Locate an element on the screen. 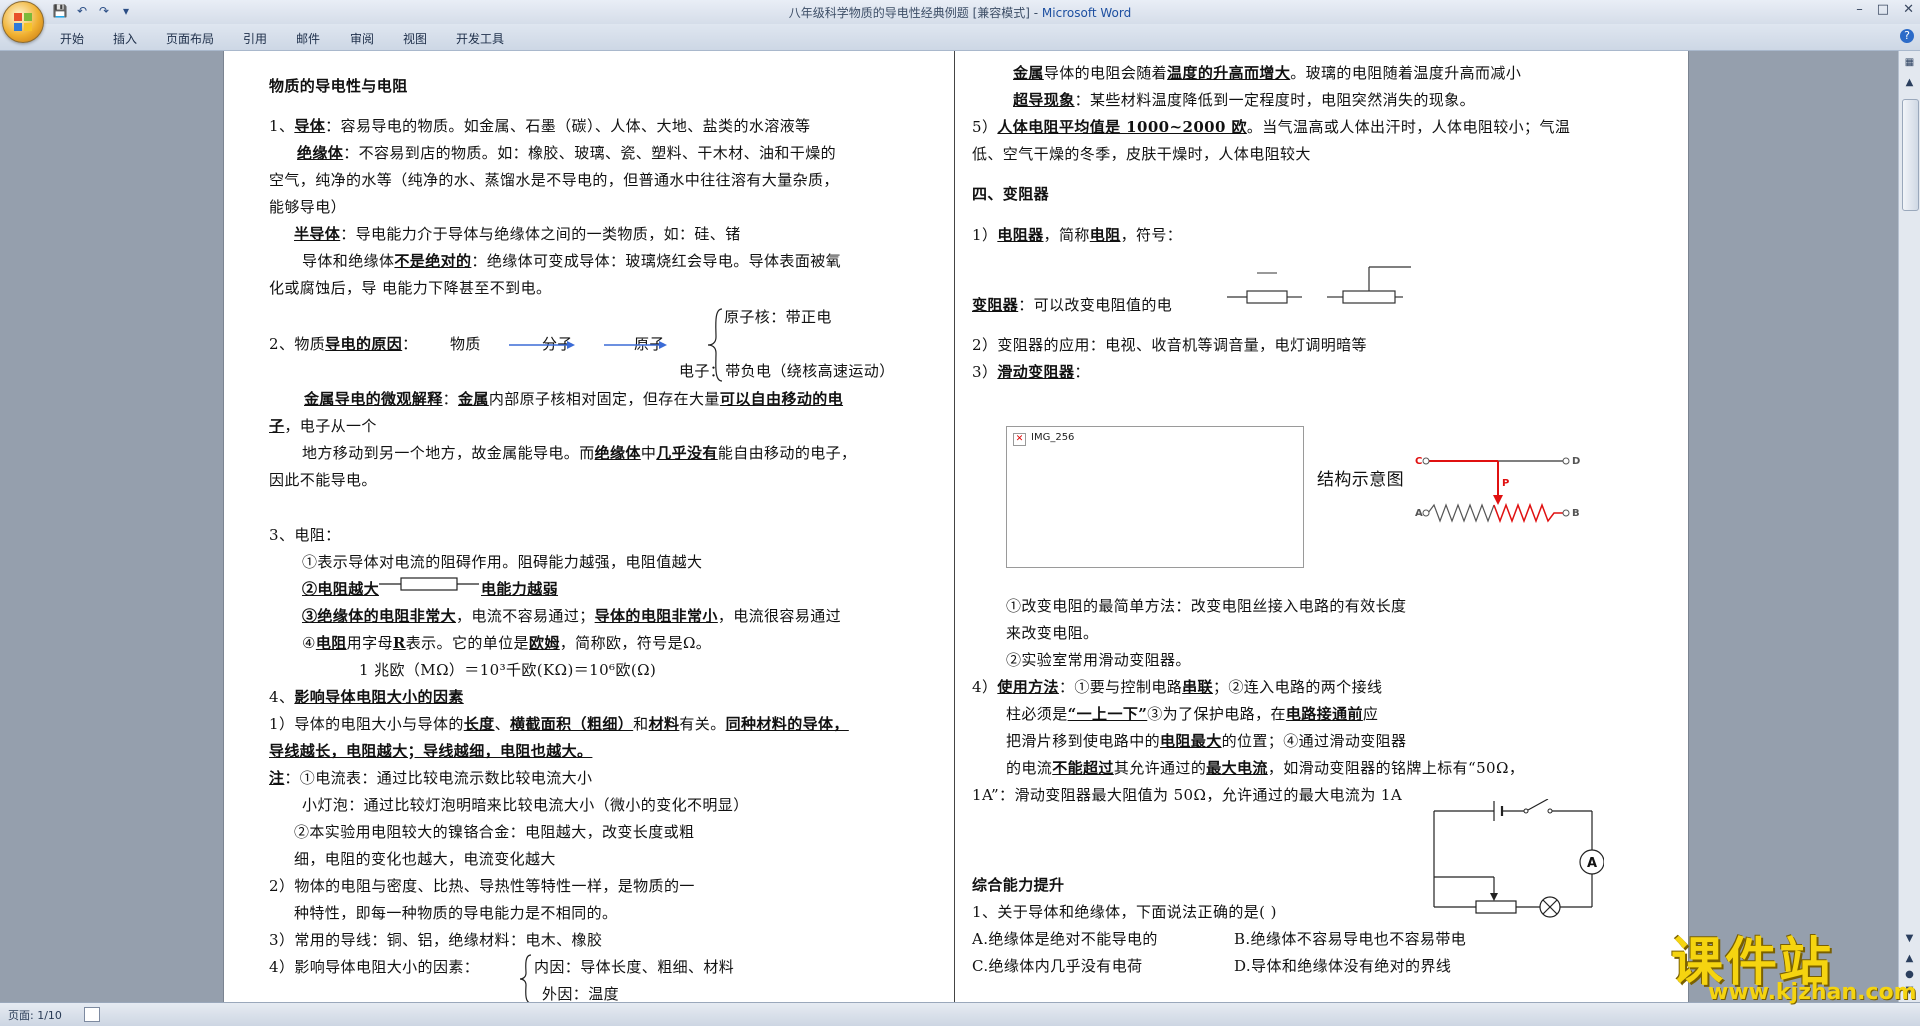  s4-item1-pre: 1）导体的电阻大小与导体的 is located at coordinates (366, 724).